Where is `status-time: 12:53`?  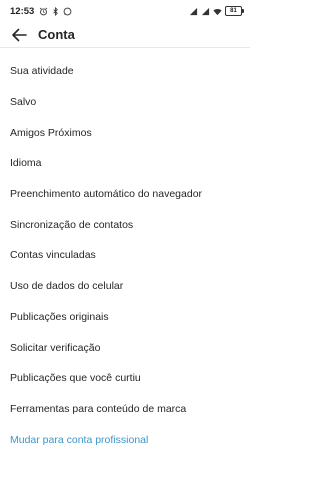
status-time: 12:53 is located at coordinates (22, 11).